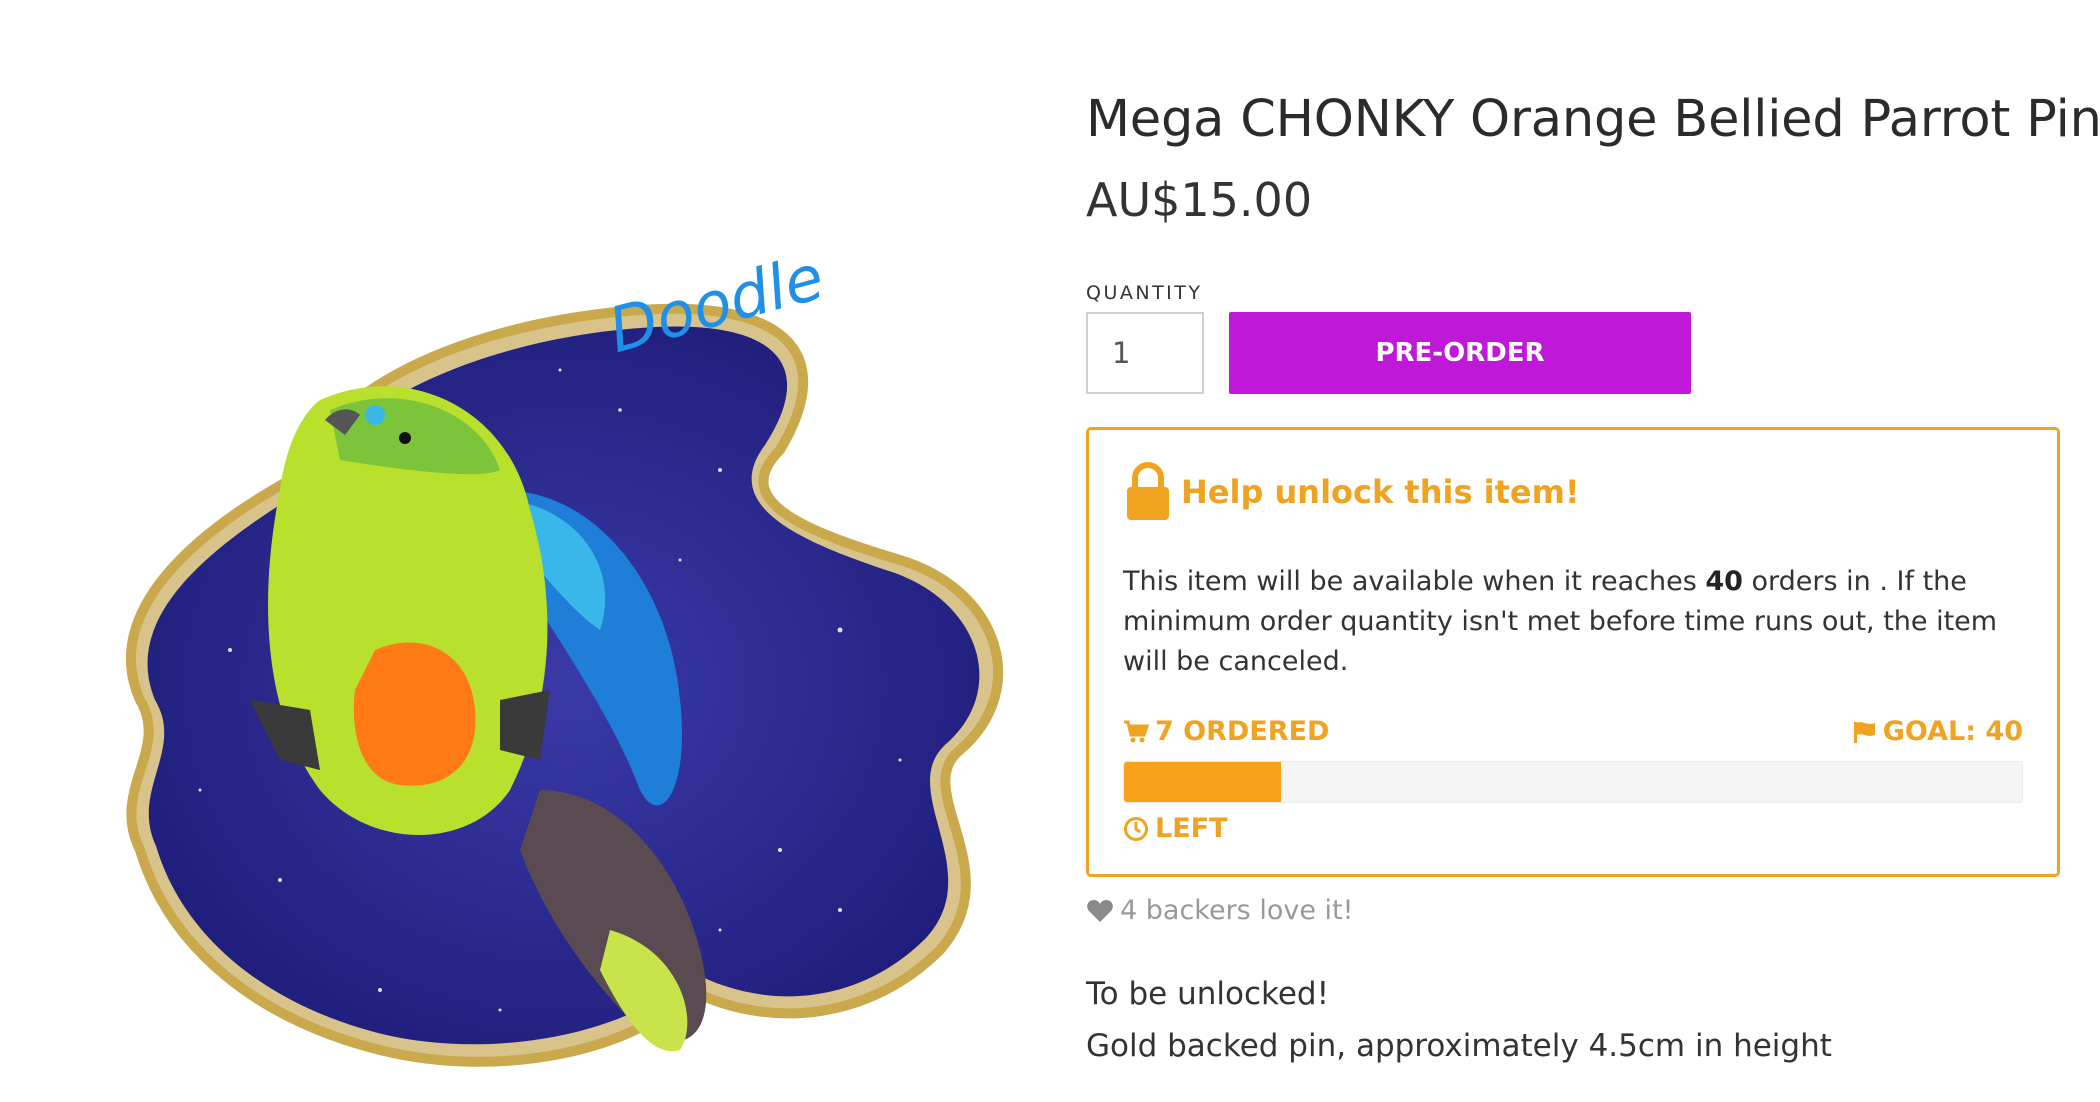 The width and height of the screenshot is (2100, 1102). What do you see at coordinates (1724, 581) in the screenshot?
I see `unlock-goal-number: 40` at bounding box center [1724, 581].